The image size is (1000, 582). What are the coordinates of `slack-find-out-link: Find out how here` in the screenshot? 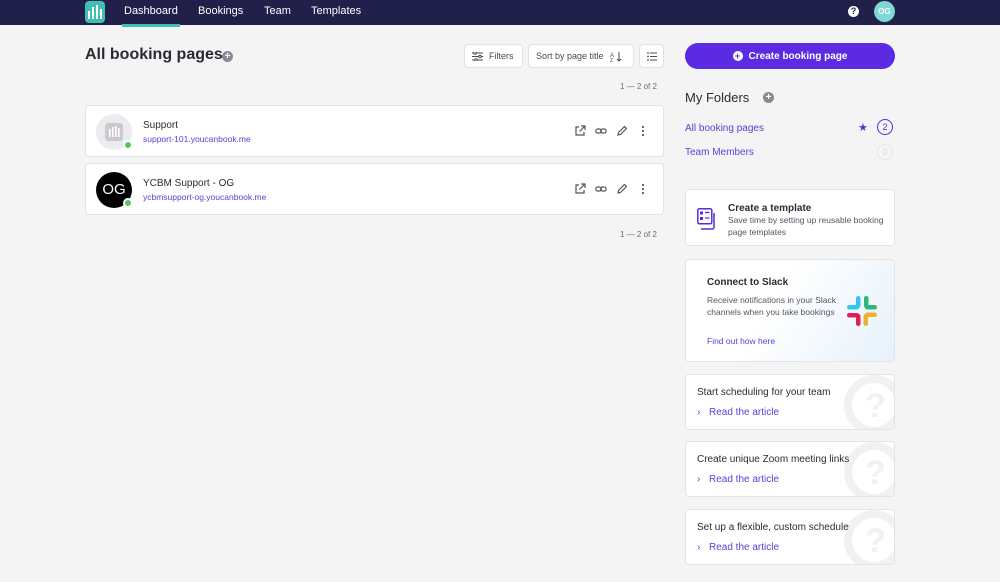 It's located at (741, 341).